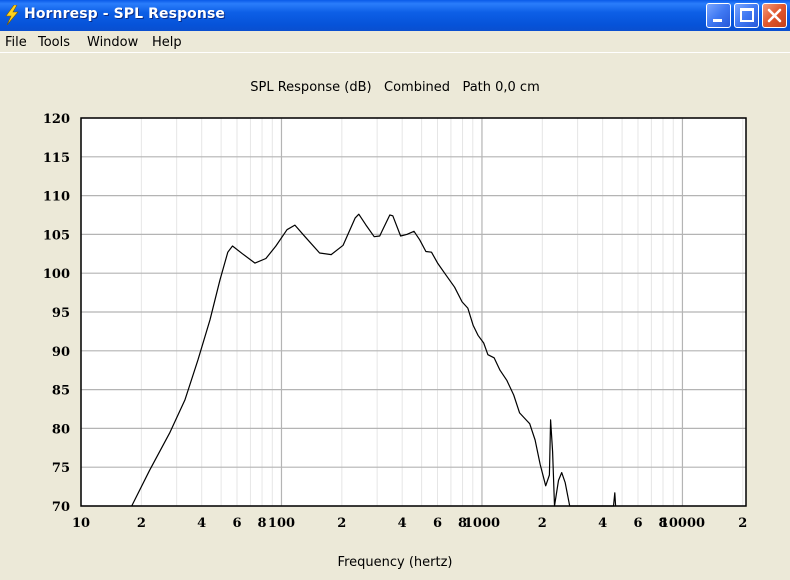 Image resolution: width=790 pixels, height=580 pixels. Describe the element at coordinates (61, 352) in the screenshot. I see `y-tick-label: 90` at that location.